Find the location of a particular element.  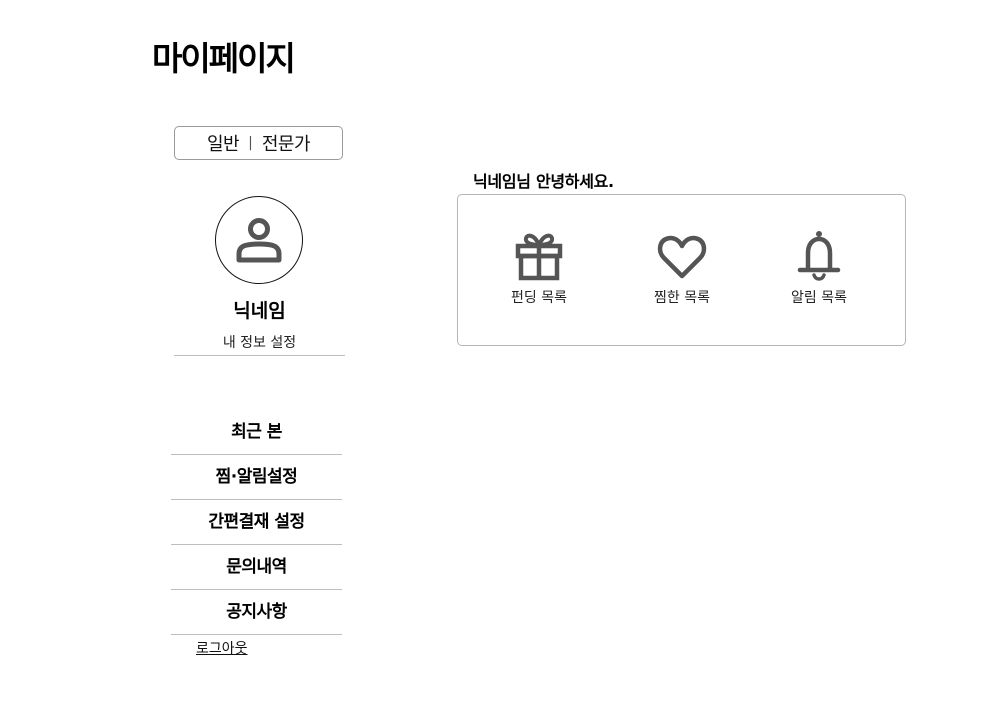

profile-settings-link: 내 정보 설정 is located at coordinates (259, 344).